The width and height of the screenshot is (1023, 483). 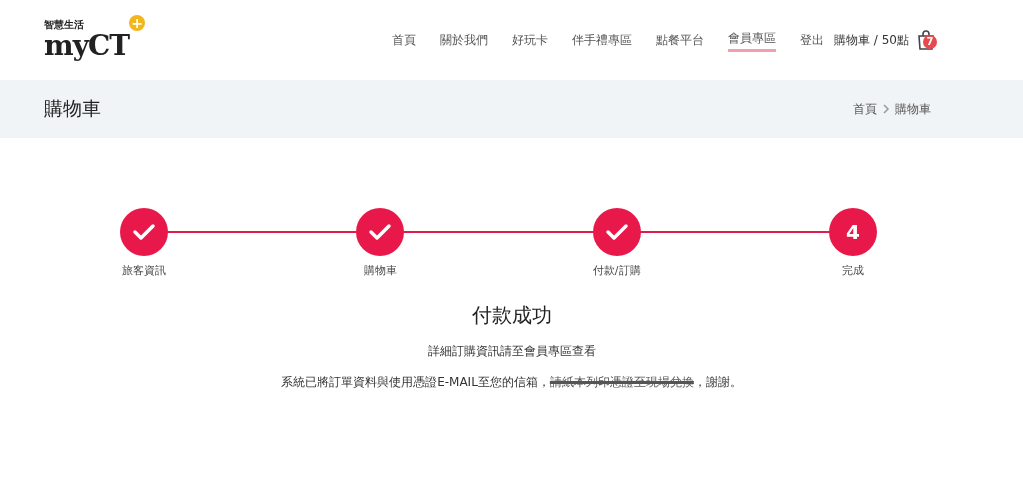 What do you see at coordinates (602, 40) in the screenshot?
I see `nav-link: 伴手禮專區` at bounding box center [602, 40].